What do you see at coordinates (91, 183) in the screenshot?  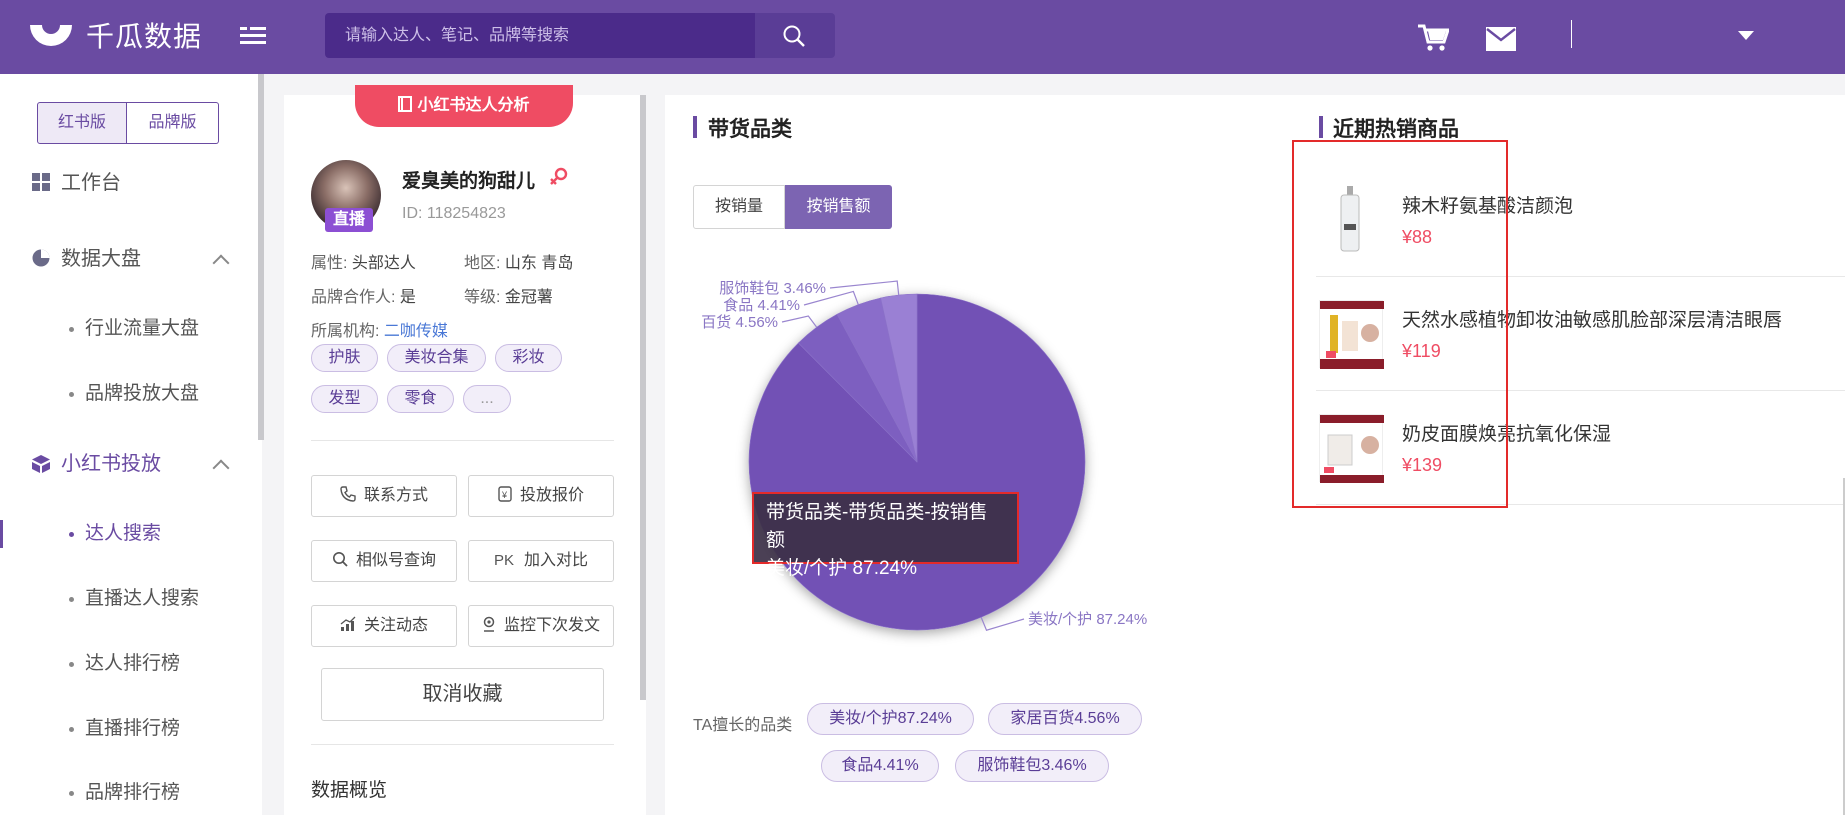 I see `sidebar-item-workbench: 工作台` at bounding box center [91, 183].